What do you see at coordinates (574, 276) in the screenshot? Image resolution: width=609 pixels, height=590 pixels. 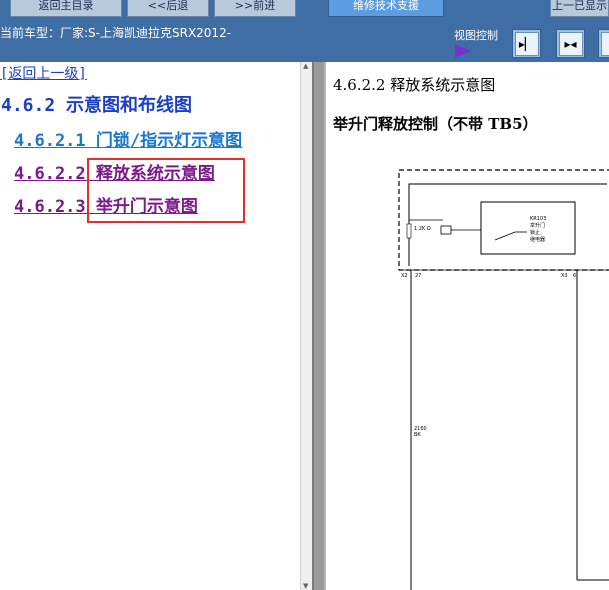 I see `connector-x3-pin: 6` at bounding box center [574, 276].